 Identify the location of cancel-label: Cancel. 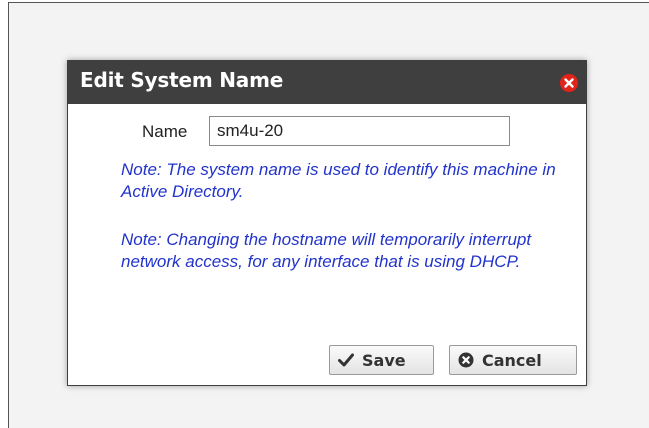
(512, 360).